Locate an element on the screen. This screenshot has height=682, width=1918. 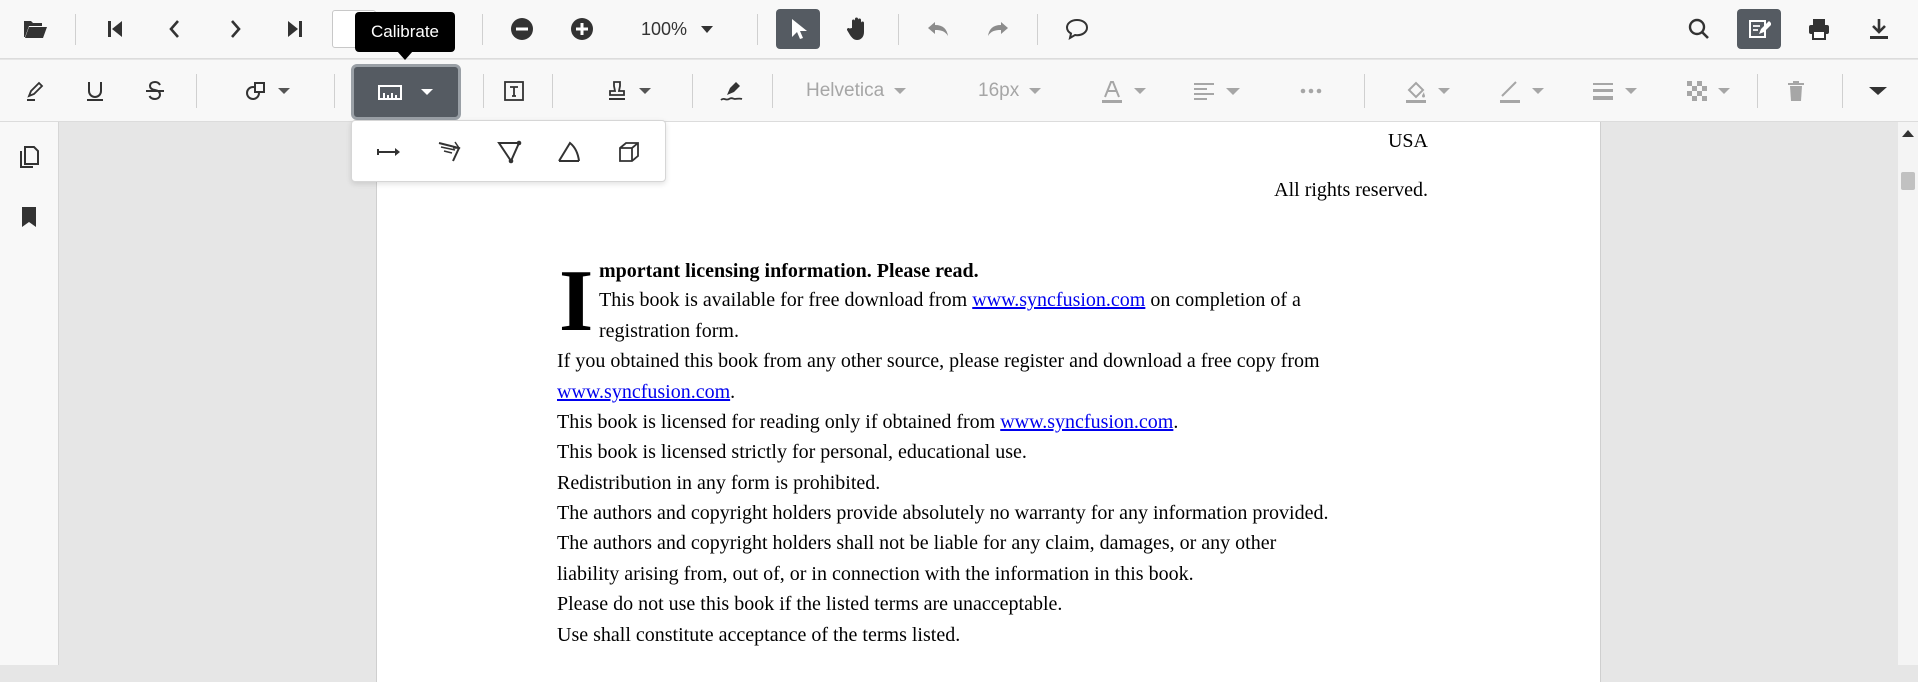
download-icon is located at coordinates (1879, 29).